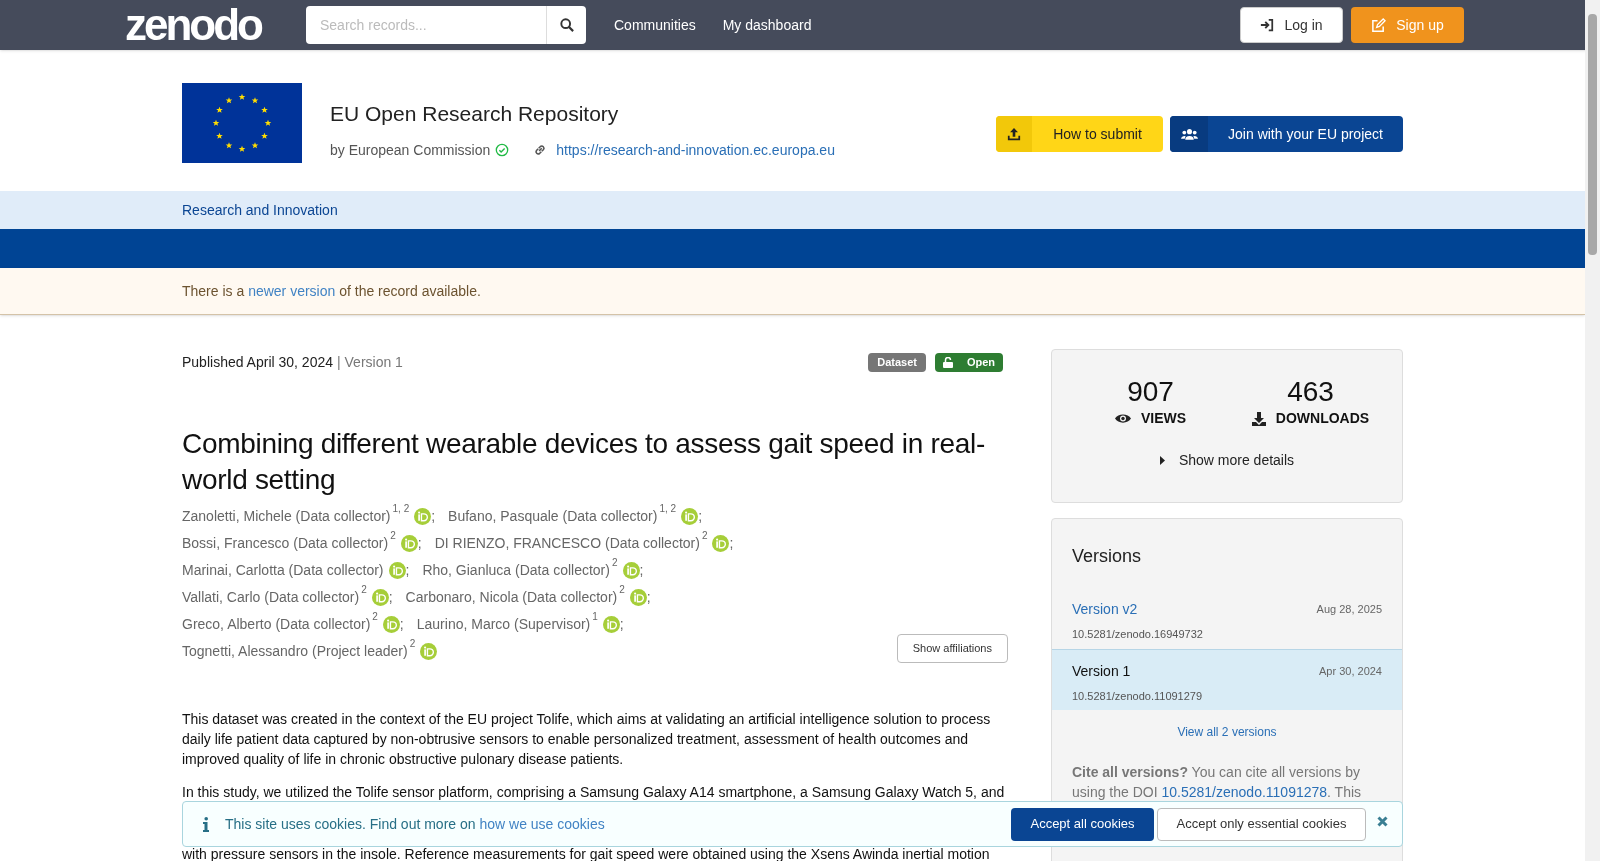 The height and width of the screenshot is (861, 1600). What do you see at coordinates (1105, 609) in the screenshot?
I see `version-label: Version v2` at bounding box center [1105, 609].